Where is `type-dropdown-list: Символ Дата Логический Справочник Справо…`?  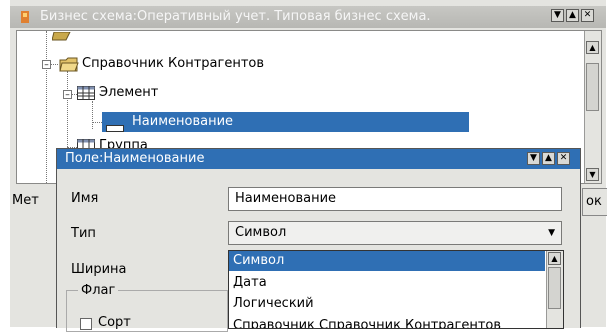
type-dropdown-list: Символ Дата Логический Справочник Справо… is located at coordinates (396, 289).